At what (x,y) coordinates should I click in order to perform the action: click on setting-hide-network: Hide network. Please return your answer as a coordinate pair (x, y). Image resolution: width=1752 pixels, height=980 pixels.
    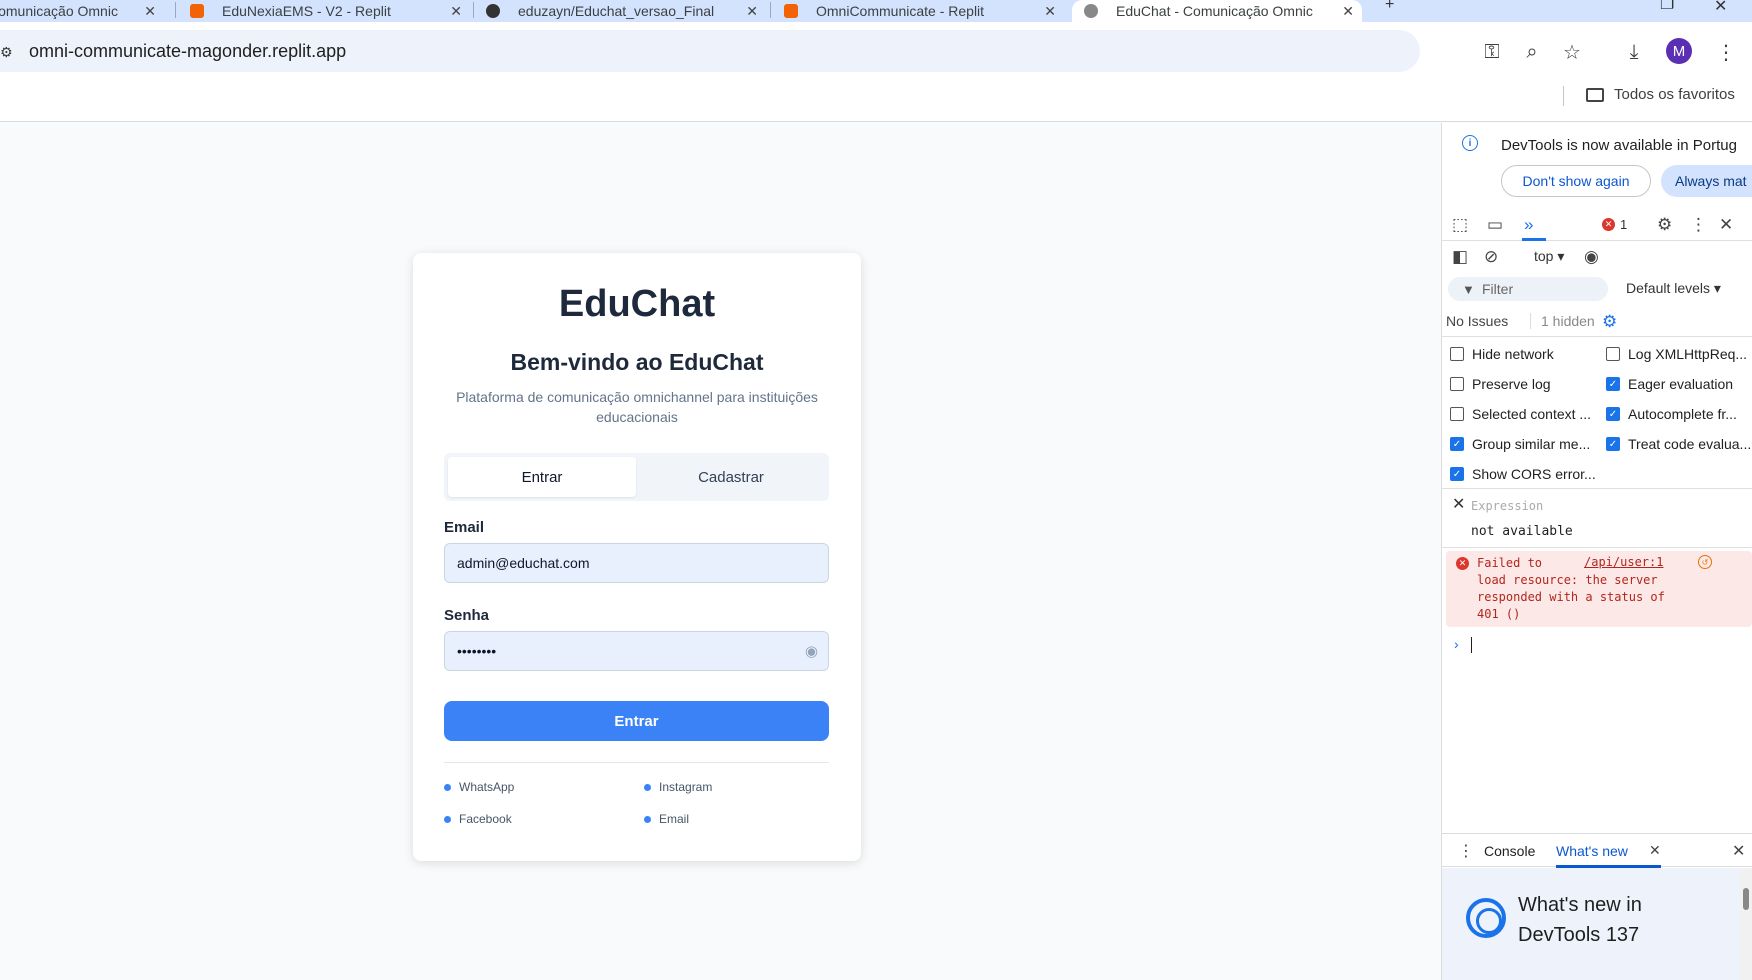
    Looking at the image, I should click on (1502, 354).